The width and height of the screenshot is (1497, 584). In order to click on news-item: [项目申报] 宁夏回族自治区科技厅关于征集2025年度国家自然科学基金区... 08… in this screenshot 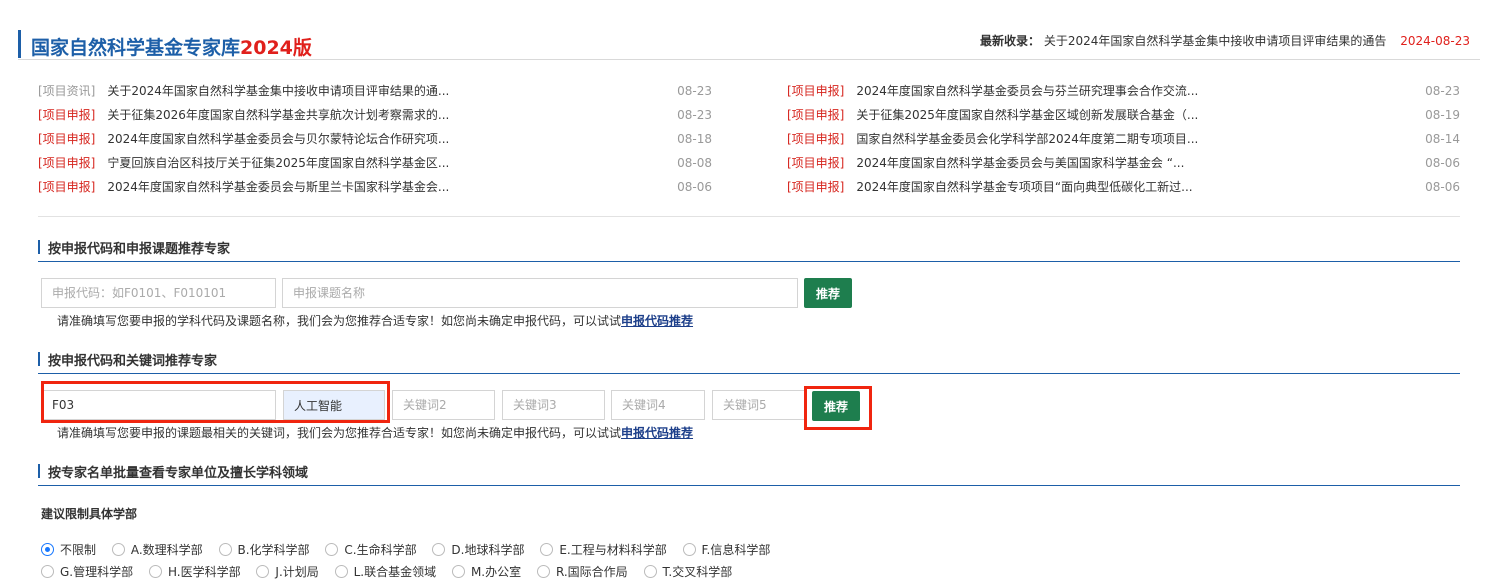, I will do `click(393, 166)`.